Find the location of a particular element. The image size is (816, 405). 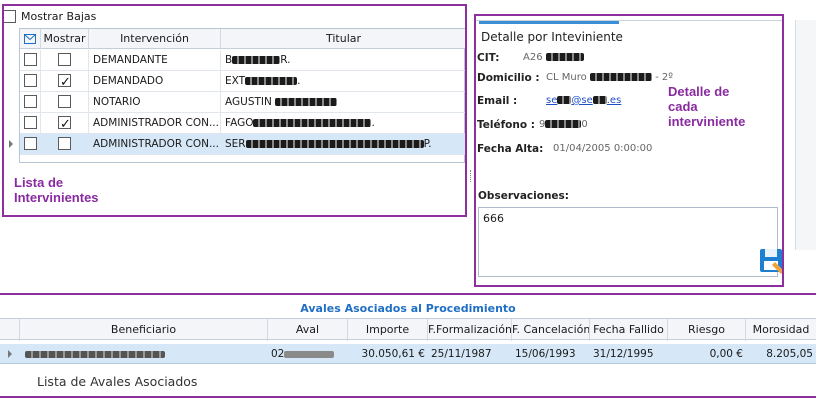

riesgo-cell: 0,00 € is located at coordinates (726, 354).